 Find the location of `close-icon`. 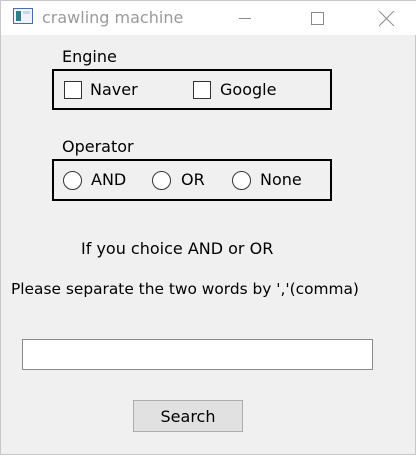

close-icon is located at coordinates (387, 18).